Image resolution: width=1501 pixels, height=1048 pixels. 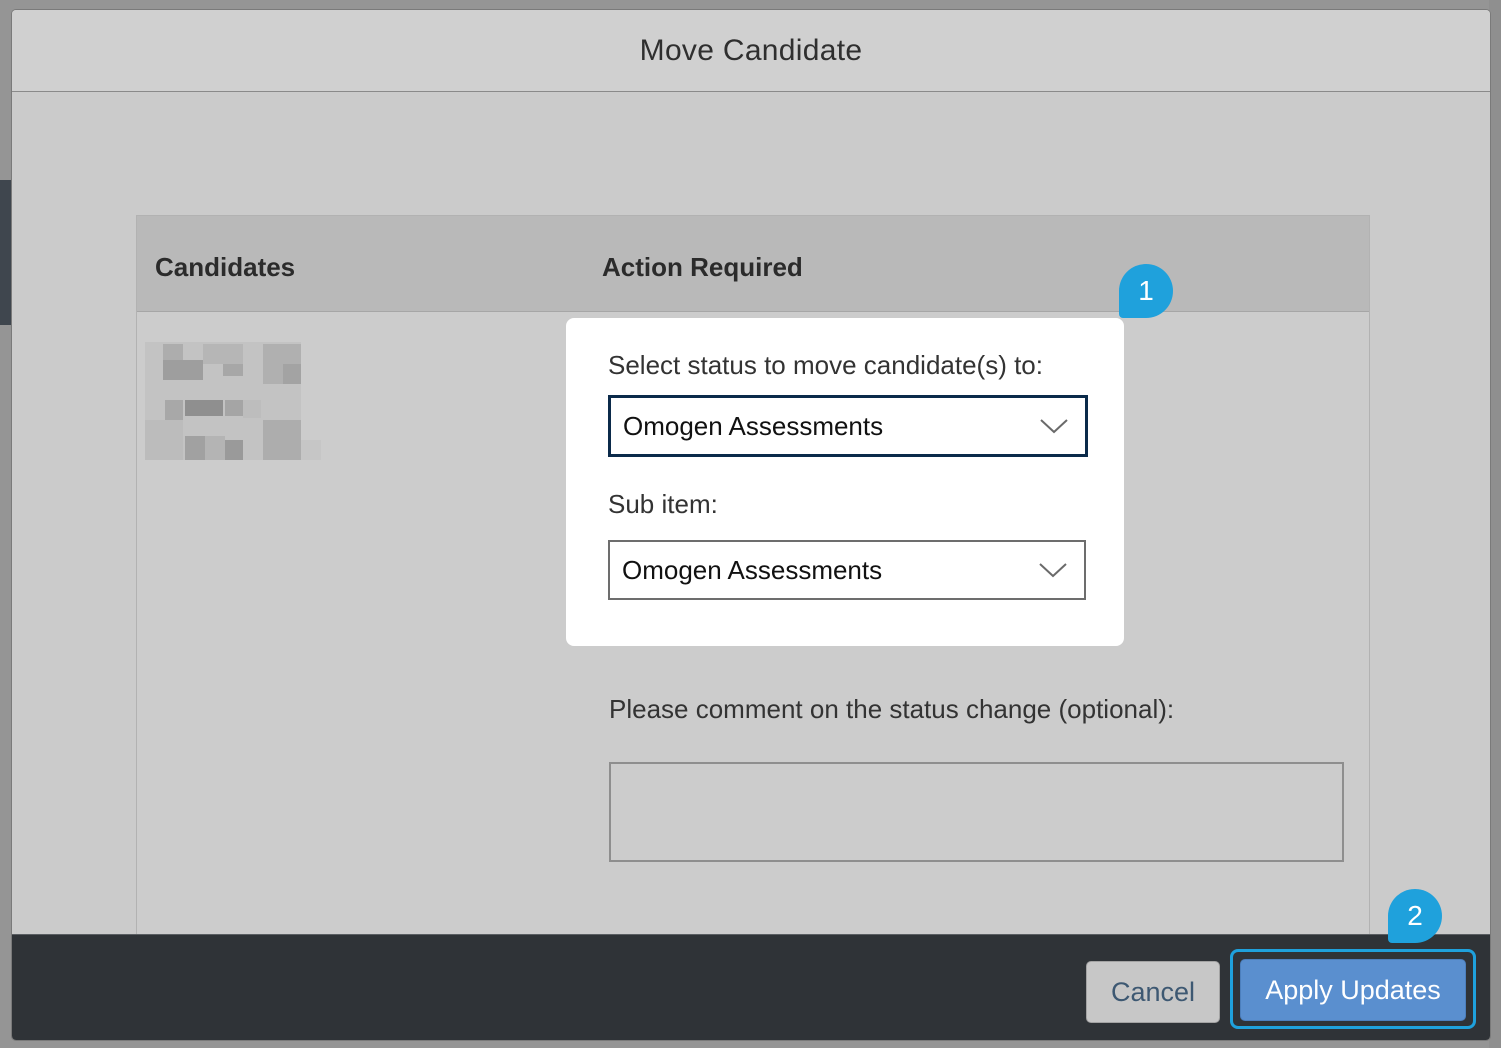 I want to click on status-label: Select status to move candidate(s) to:, so click(x=825, y=365).